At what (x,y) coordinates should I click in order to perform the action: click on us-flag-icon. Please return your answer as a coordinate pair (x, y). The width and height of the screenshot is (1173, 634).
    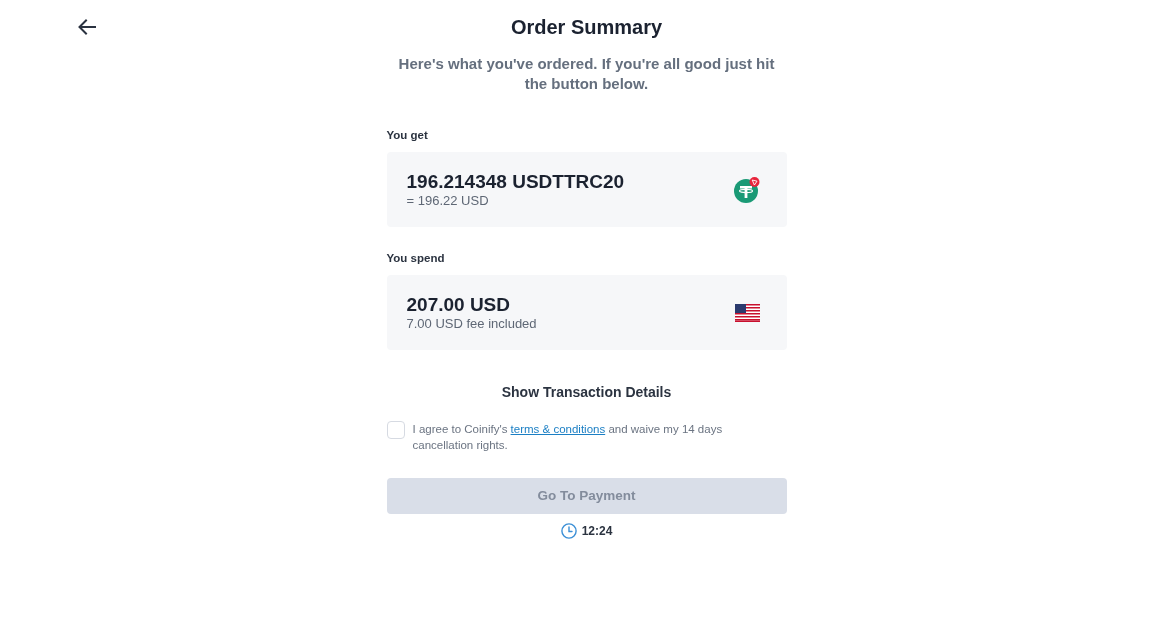
    Looking at the image, I should click on (747, 312).